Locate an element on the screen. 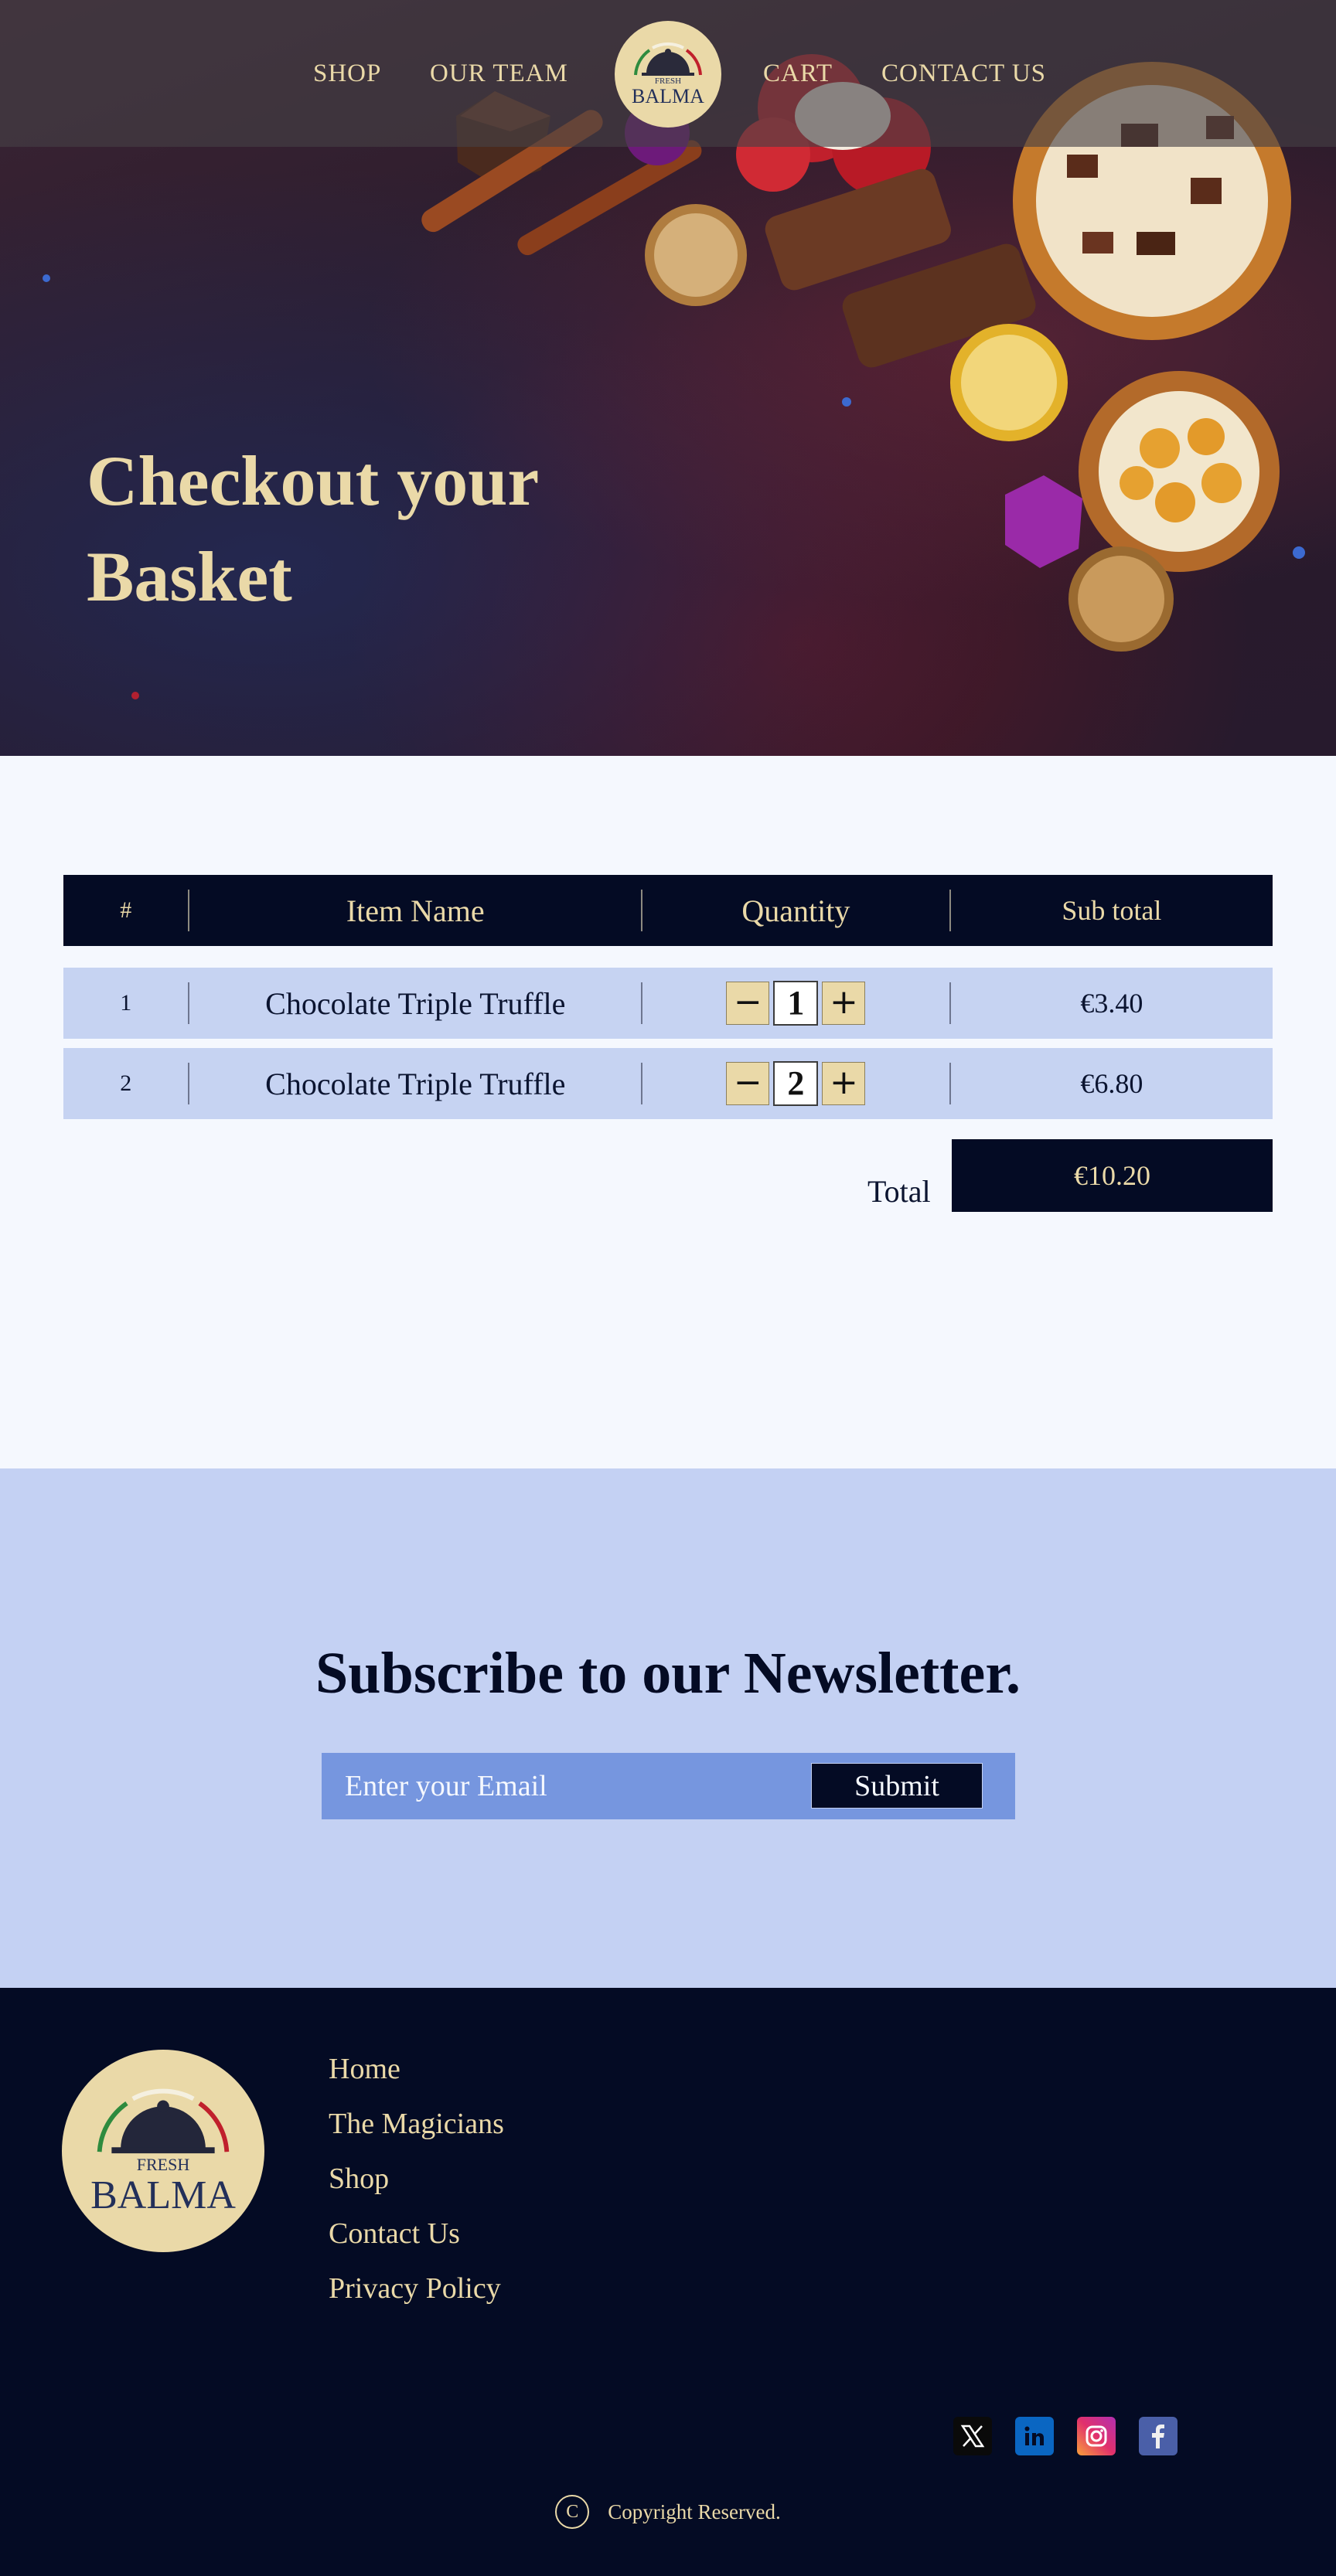 This screenshot has height=2576, width=1336. footer-logo: FRESH BALMA is located at coordinates (163, 2151).